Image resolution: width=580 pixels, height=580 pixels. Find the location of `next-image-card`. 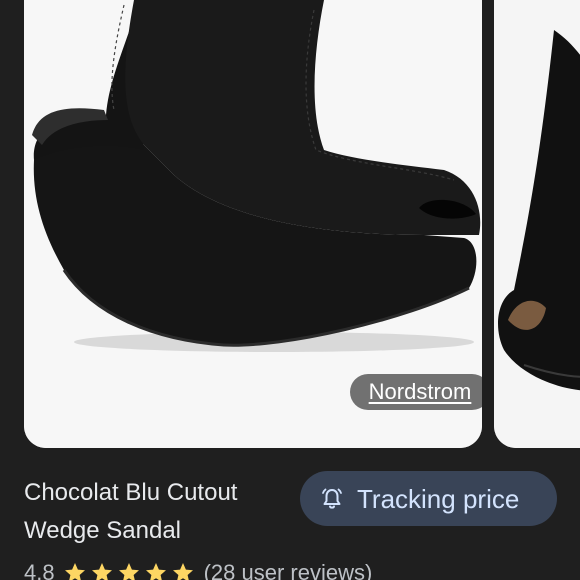

next-image-card is located at coordinates (537, 224).